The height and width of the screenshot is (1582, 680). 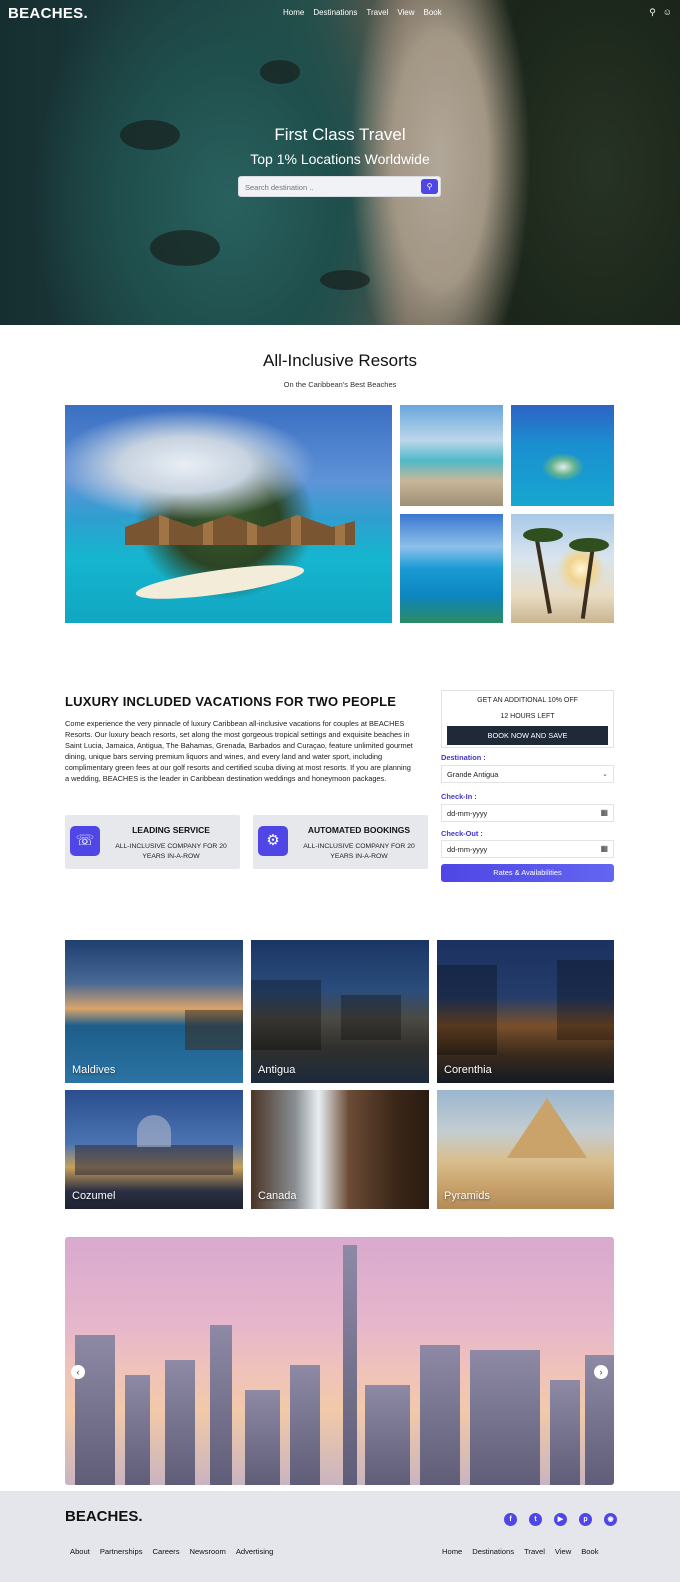 What do you see at coordinates (231, 701) in the screenshot?
I see `luxury-title: LUXURY INCLUDED VACATIONS FOR TWO PEOPLE` at bounding box center [231, 701].